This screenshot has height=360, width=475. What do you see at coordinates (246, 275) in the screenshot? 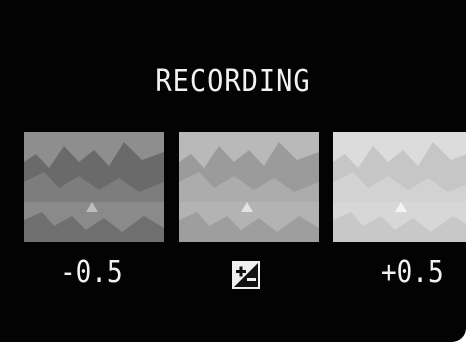
I see `exposure-compensation-icon` at bounding box center [246, 275].